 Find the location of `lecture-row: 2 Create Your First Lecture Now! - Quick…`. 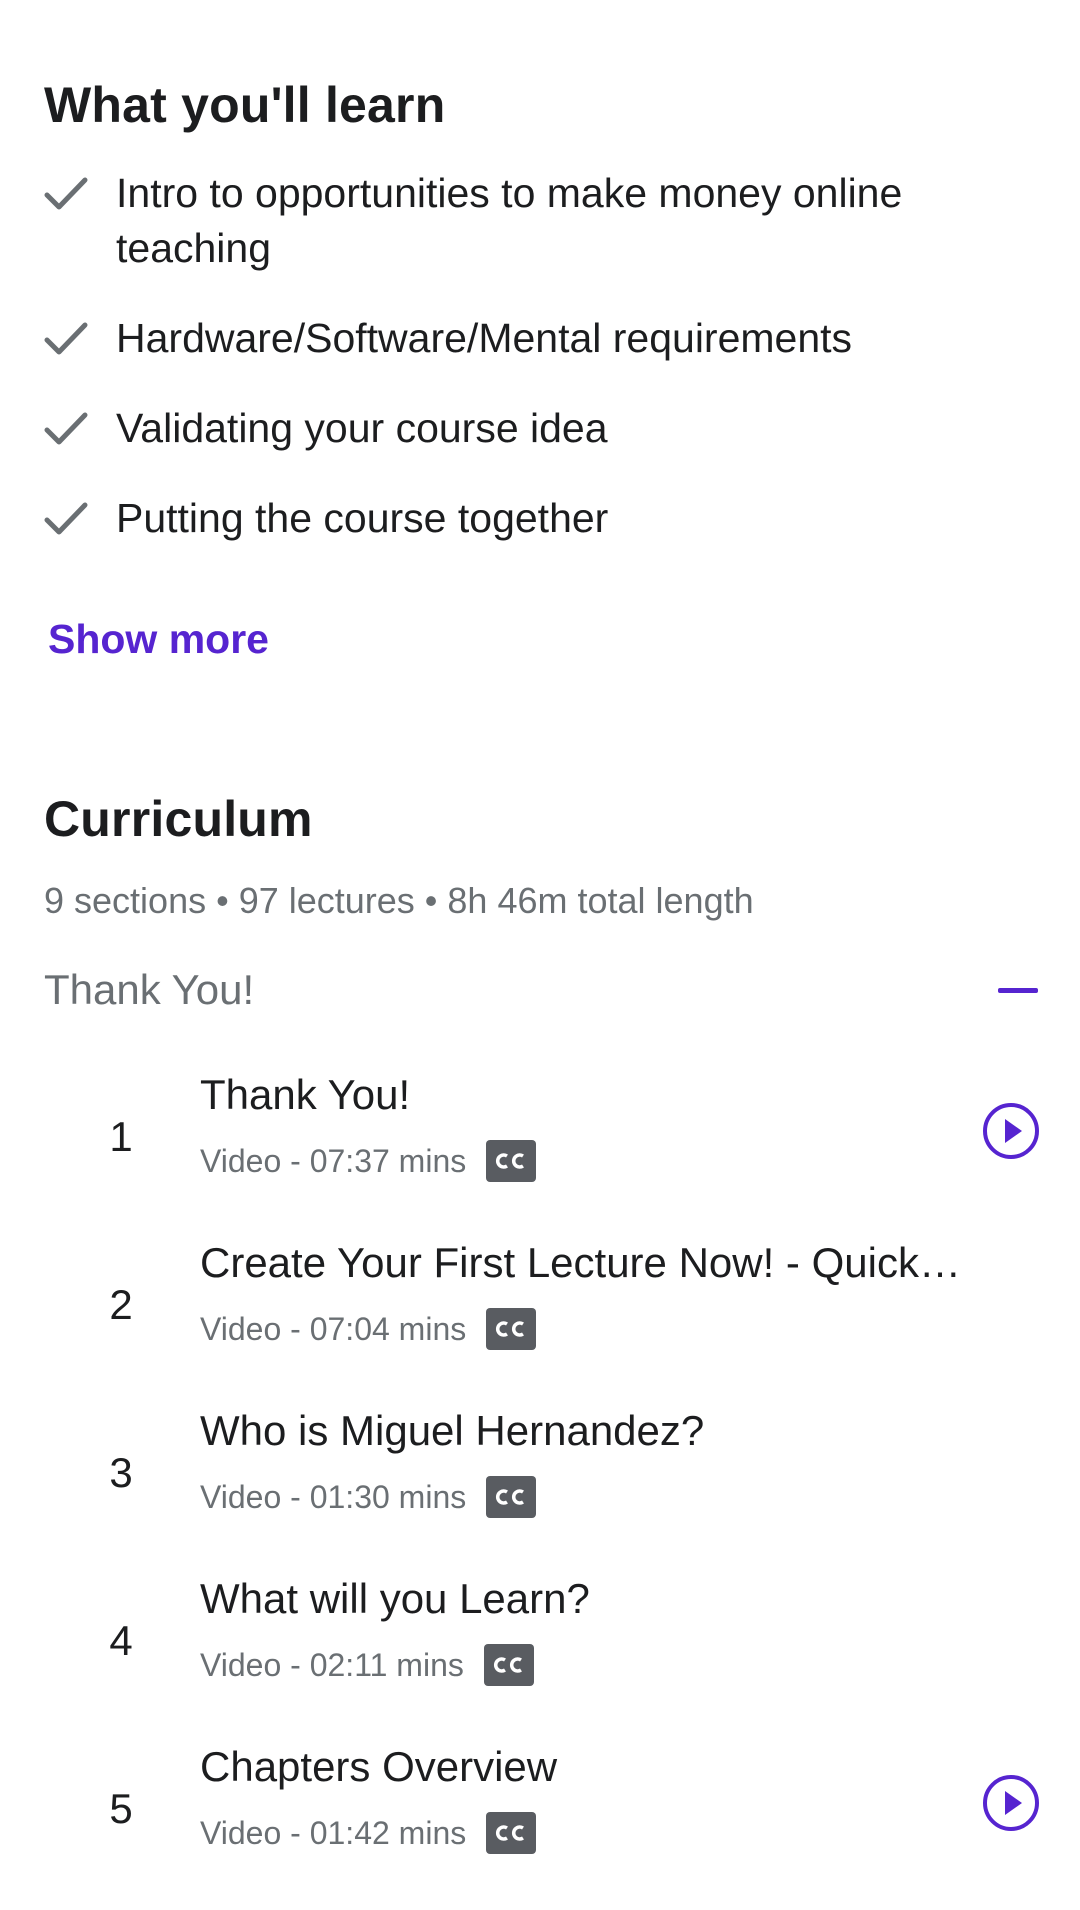

lecture-row: 2 Create Your First Lecture Now! - Quick… is located at coordinates (540, 1322).